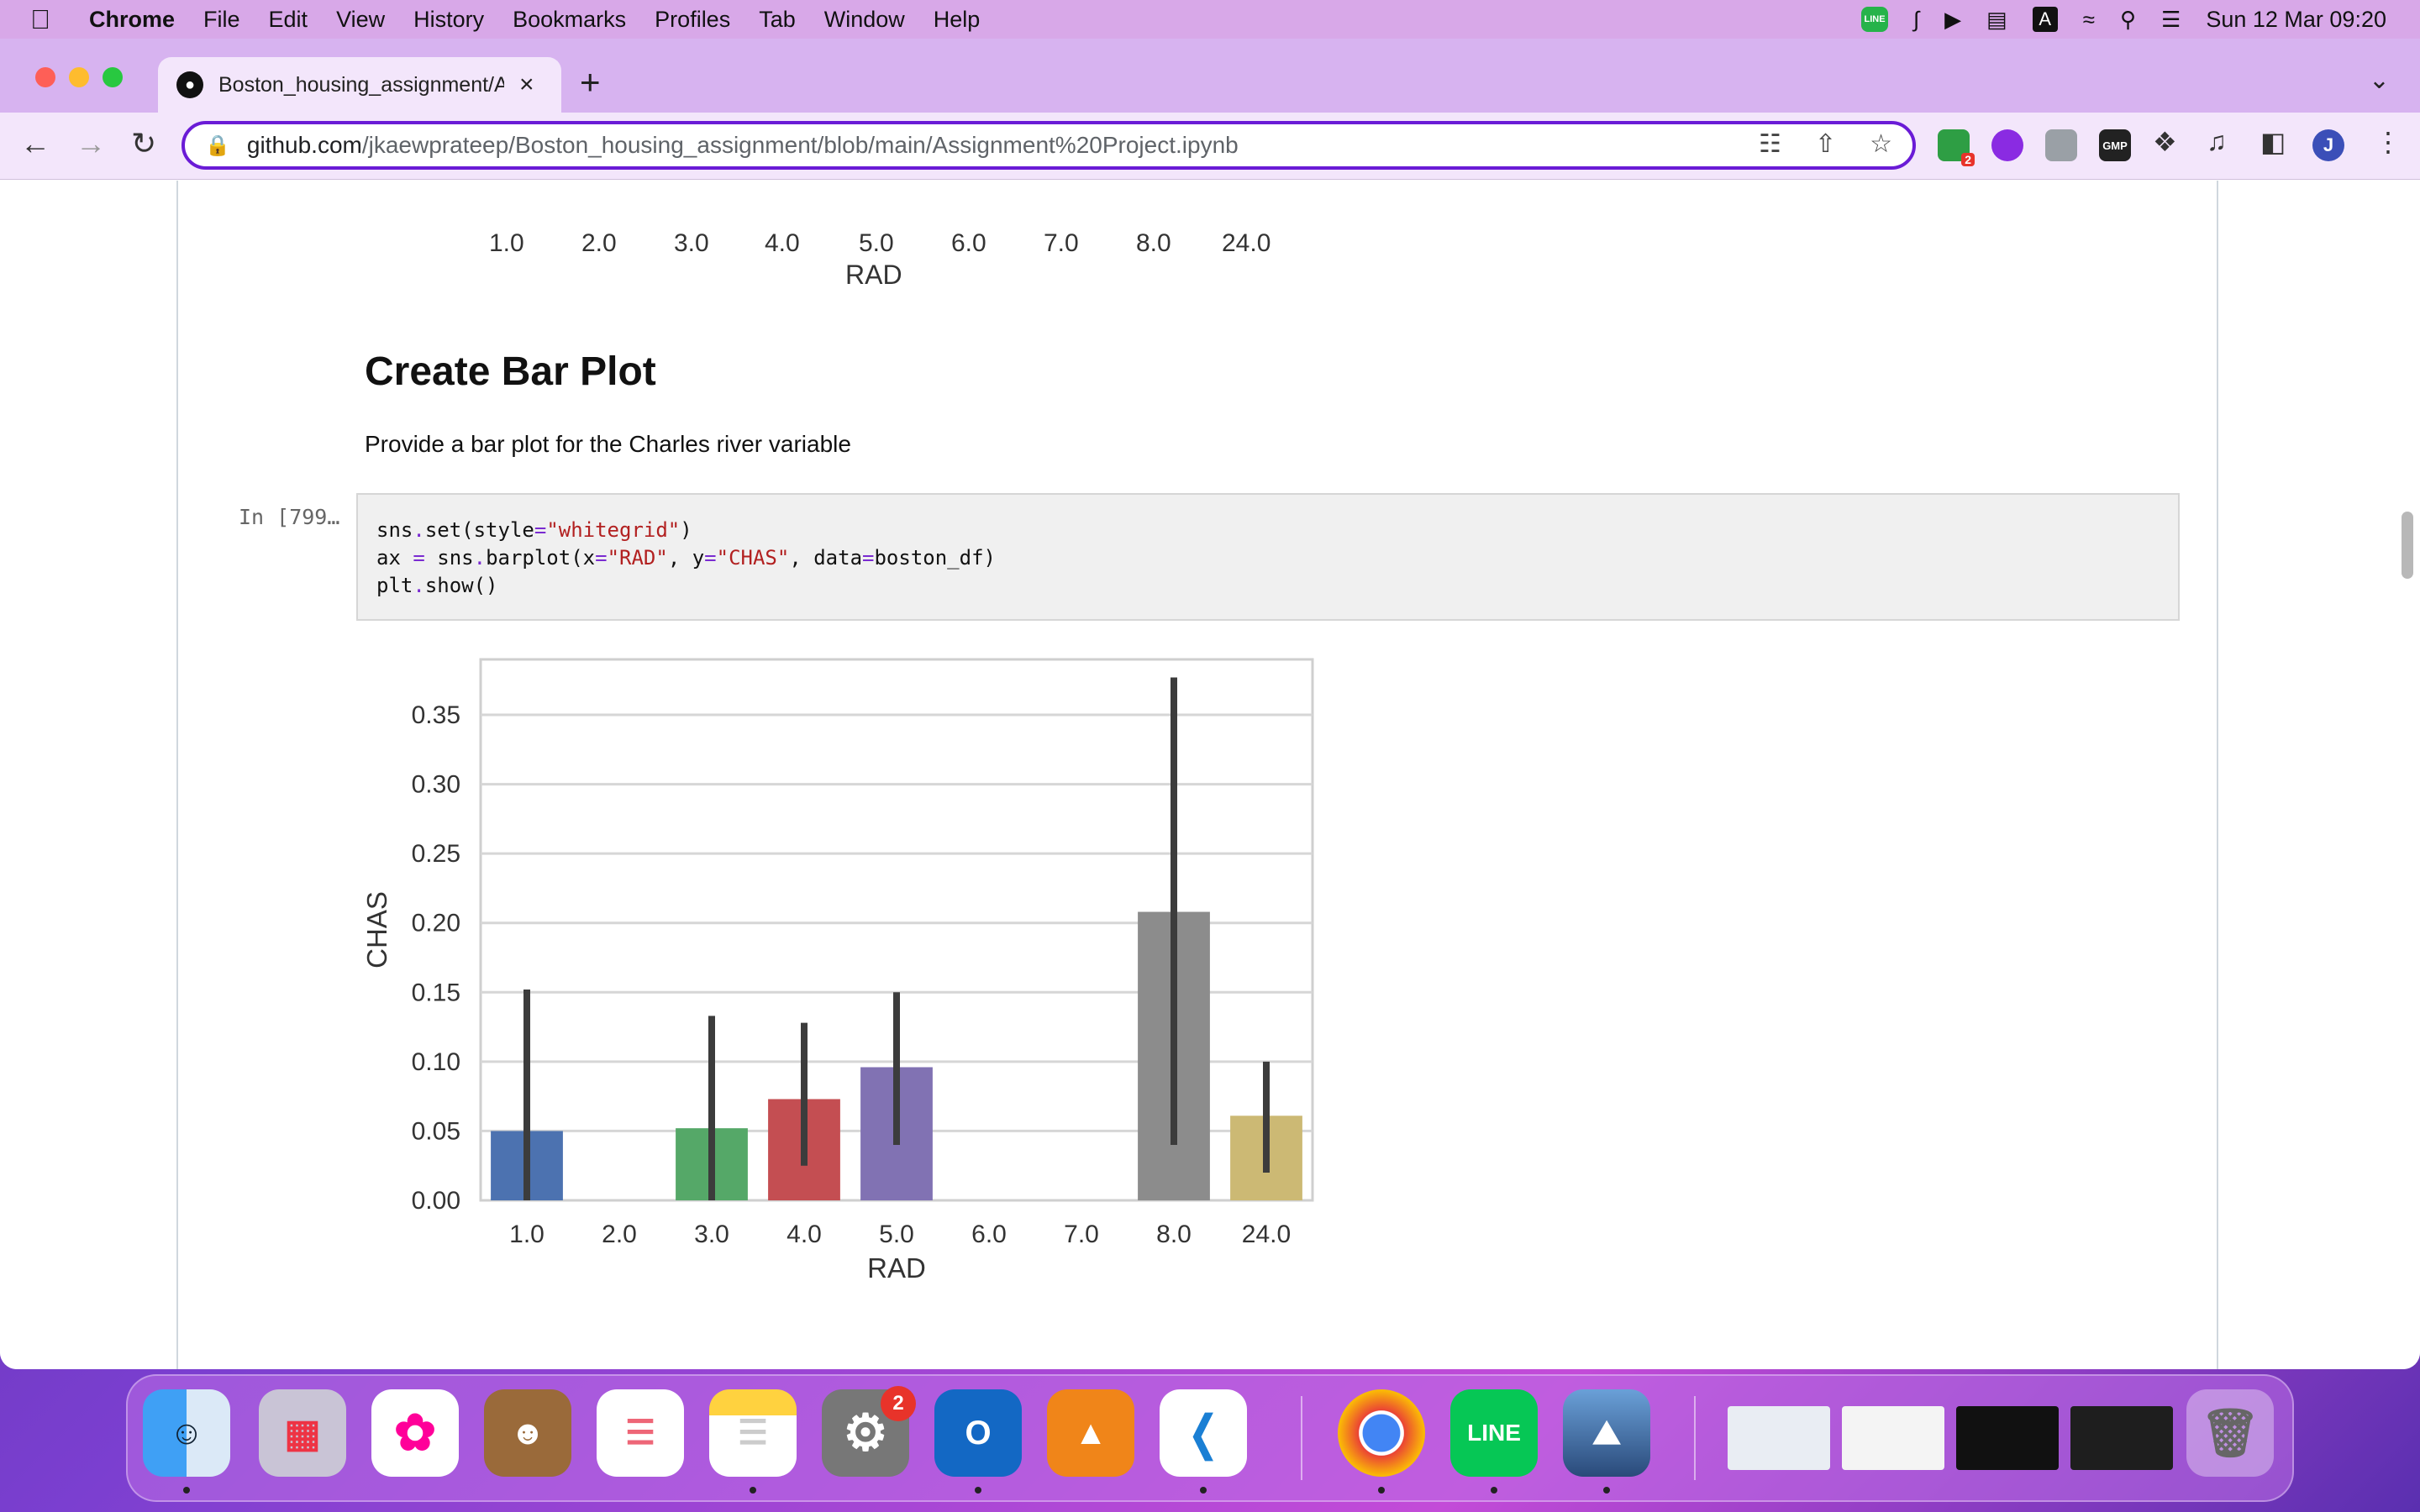 Image resolution: width=2420 pixels, height=1512 pixels. Describe the element at coordinates (2007, 145) in the screenshot. I see `color-picker-extension-icon` at that location.